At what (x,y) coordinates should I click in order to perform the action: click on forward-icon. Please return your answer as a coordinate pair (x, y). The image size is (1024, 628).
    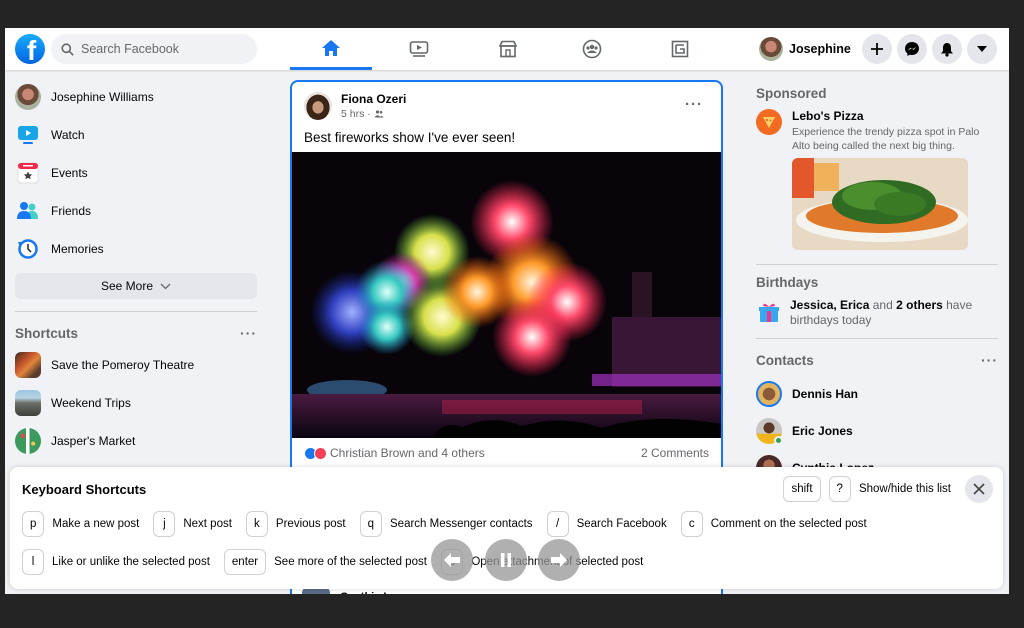
    Looking at the image, I should click on (559, 560).